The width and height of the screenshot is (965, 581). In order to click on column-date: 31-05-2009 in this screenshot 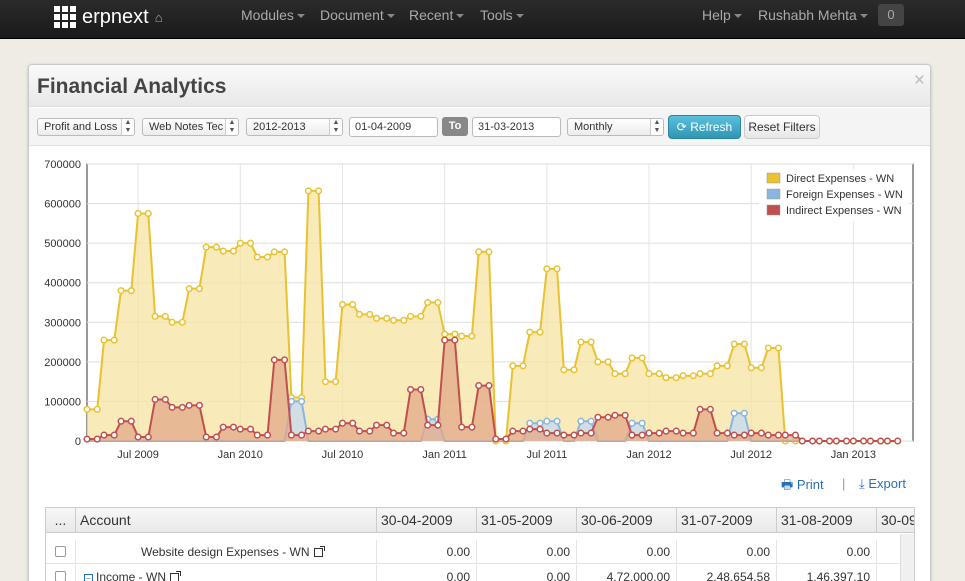, I will do `click(527, 520)`.